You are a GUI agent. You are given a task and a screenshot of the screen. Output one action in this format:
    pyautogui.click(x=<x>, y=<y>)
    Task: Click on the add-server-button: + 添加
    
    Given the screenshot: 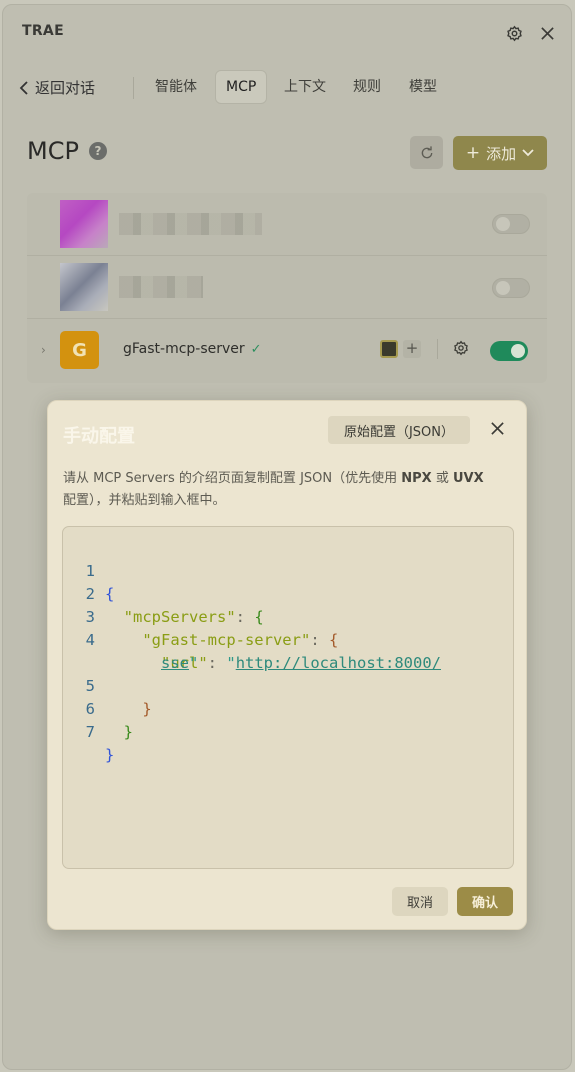 What is the action you would take?
    pyautogui.click(x=500, y=153)
    